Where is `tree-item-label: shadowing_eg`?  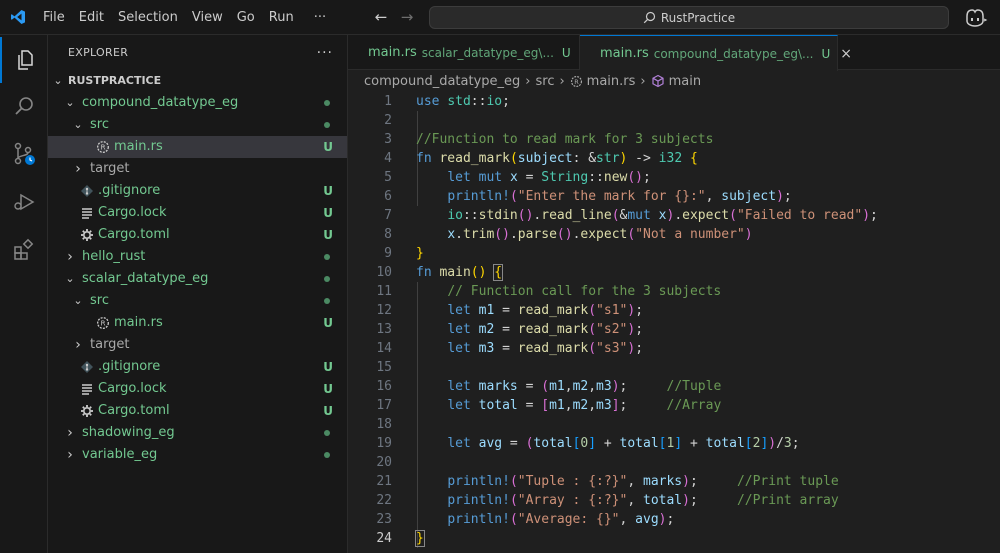
tree-item-label: shadowing_eg is located at coordinates (128, 432).